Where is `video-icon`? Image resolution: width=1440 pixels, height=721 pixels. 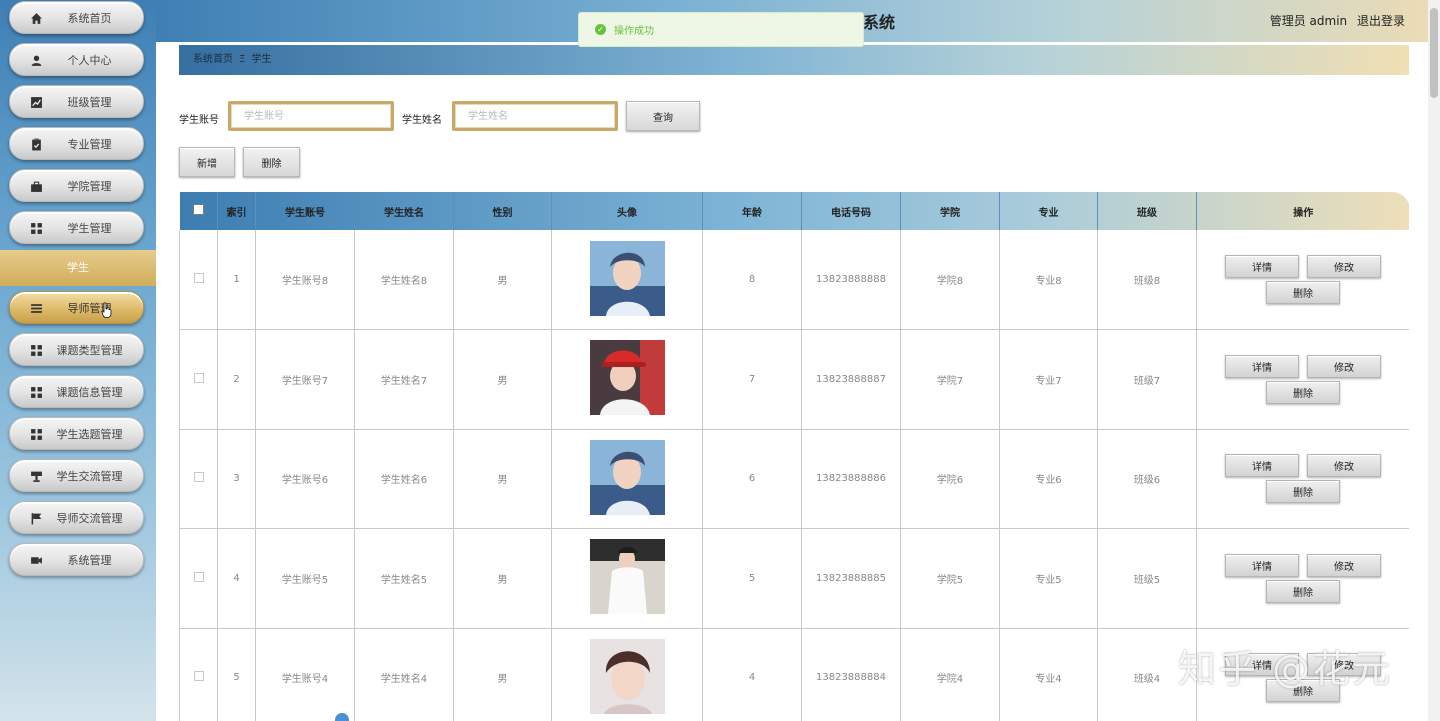
video-icon is located at coordinates (36, 560).